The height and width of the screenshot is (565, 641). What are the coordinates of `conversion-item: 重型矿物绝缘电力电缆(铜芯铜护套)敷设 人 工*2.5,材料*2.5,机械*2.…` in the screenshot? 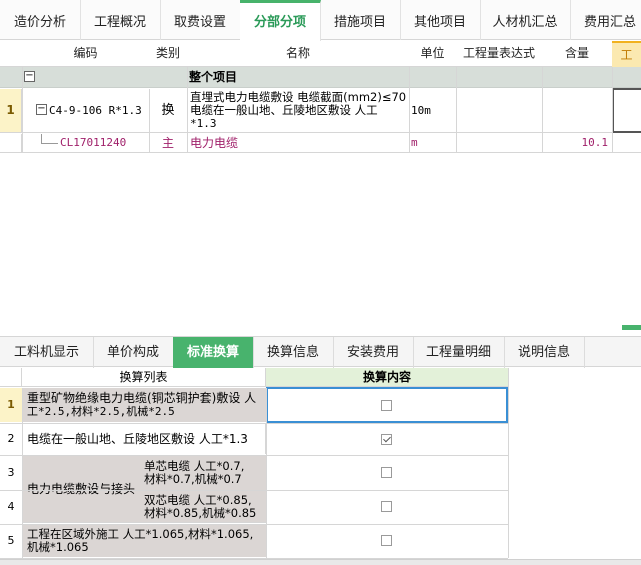 It's located at (144, 405).